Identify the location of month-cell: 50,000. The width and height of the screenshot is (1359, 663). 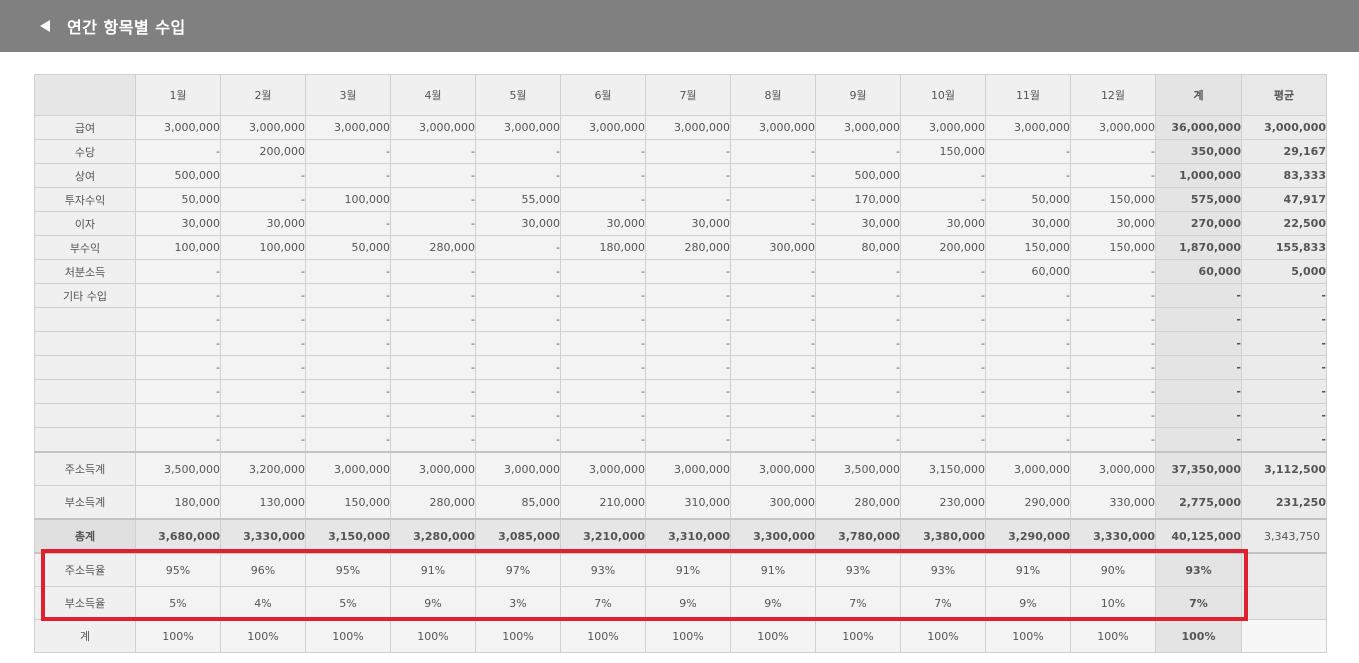
(348, 247).